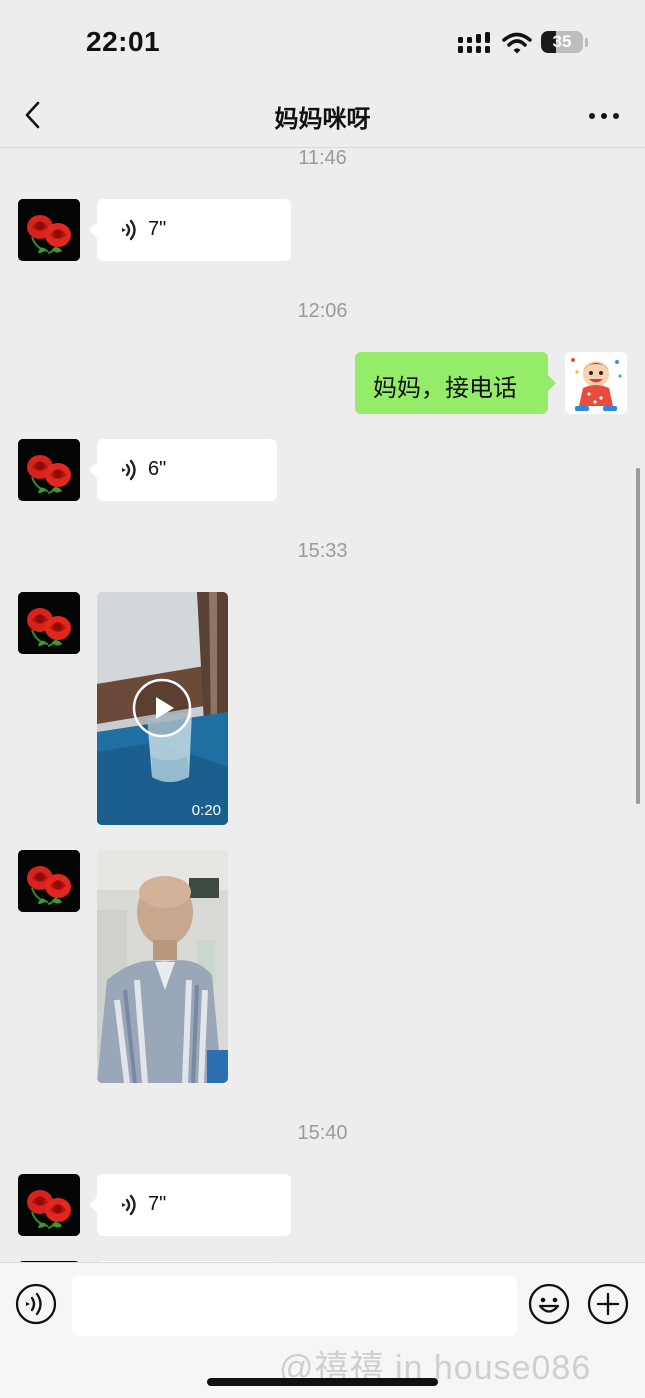  I want to click on home-indicator, so click(322, 1382).